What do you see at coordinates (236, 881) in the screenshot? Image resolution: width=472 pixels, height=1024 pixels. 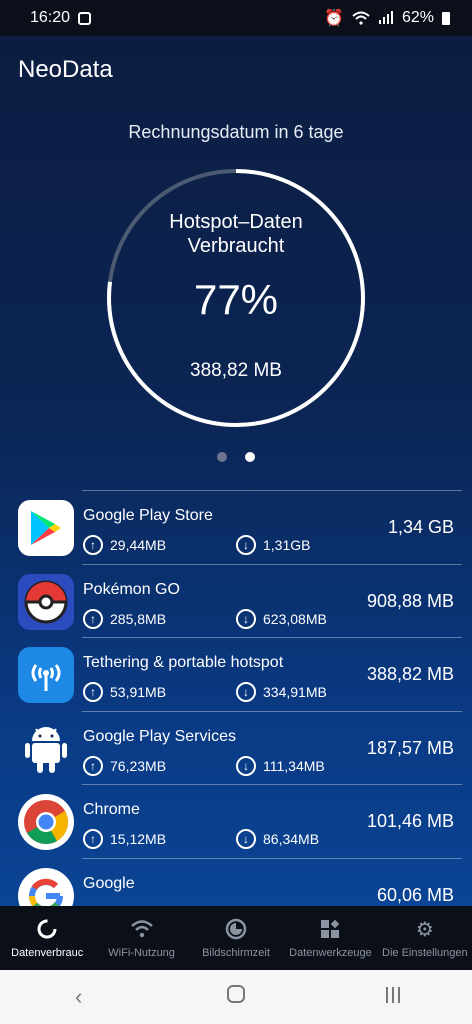 I see `app-row-google: Google ↑ ↓ 60,06 MB` at bounding box center [236, 881].